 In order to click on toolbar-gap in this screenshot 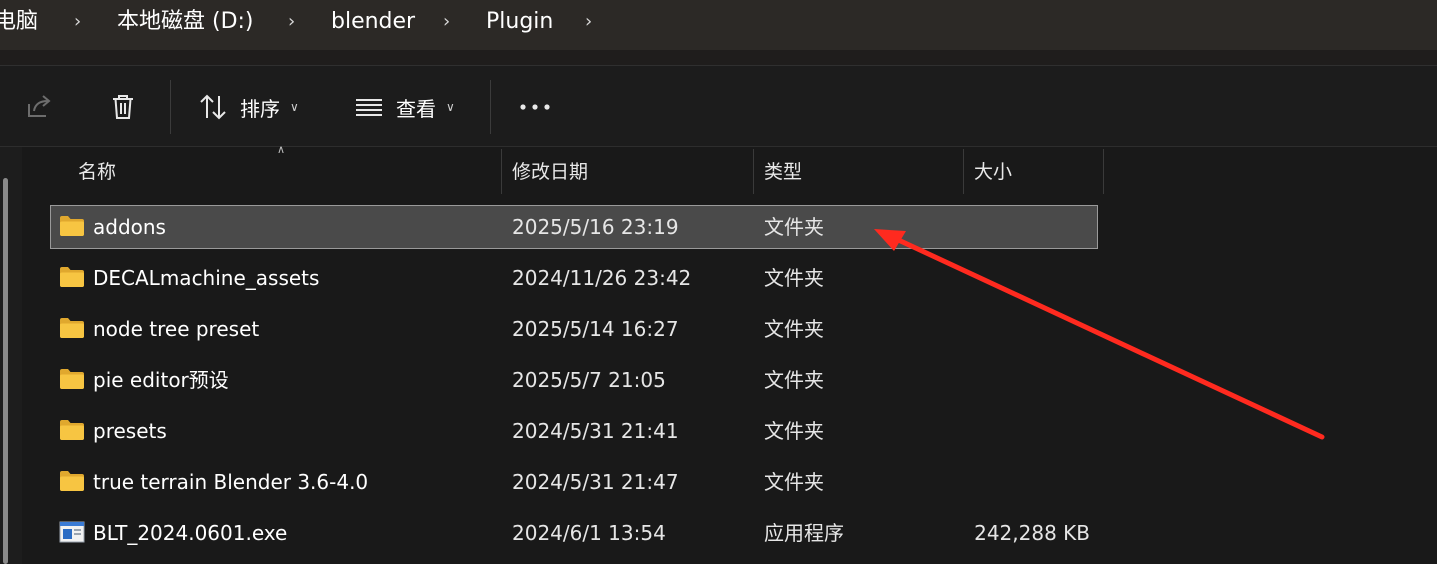, I will do `click(718, 58)`.